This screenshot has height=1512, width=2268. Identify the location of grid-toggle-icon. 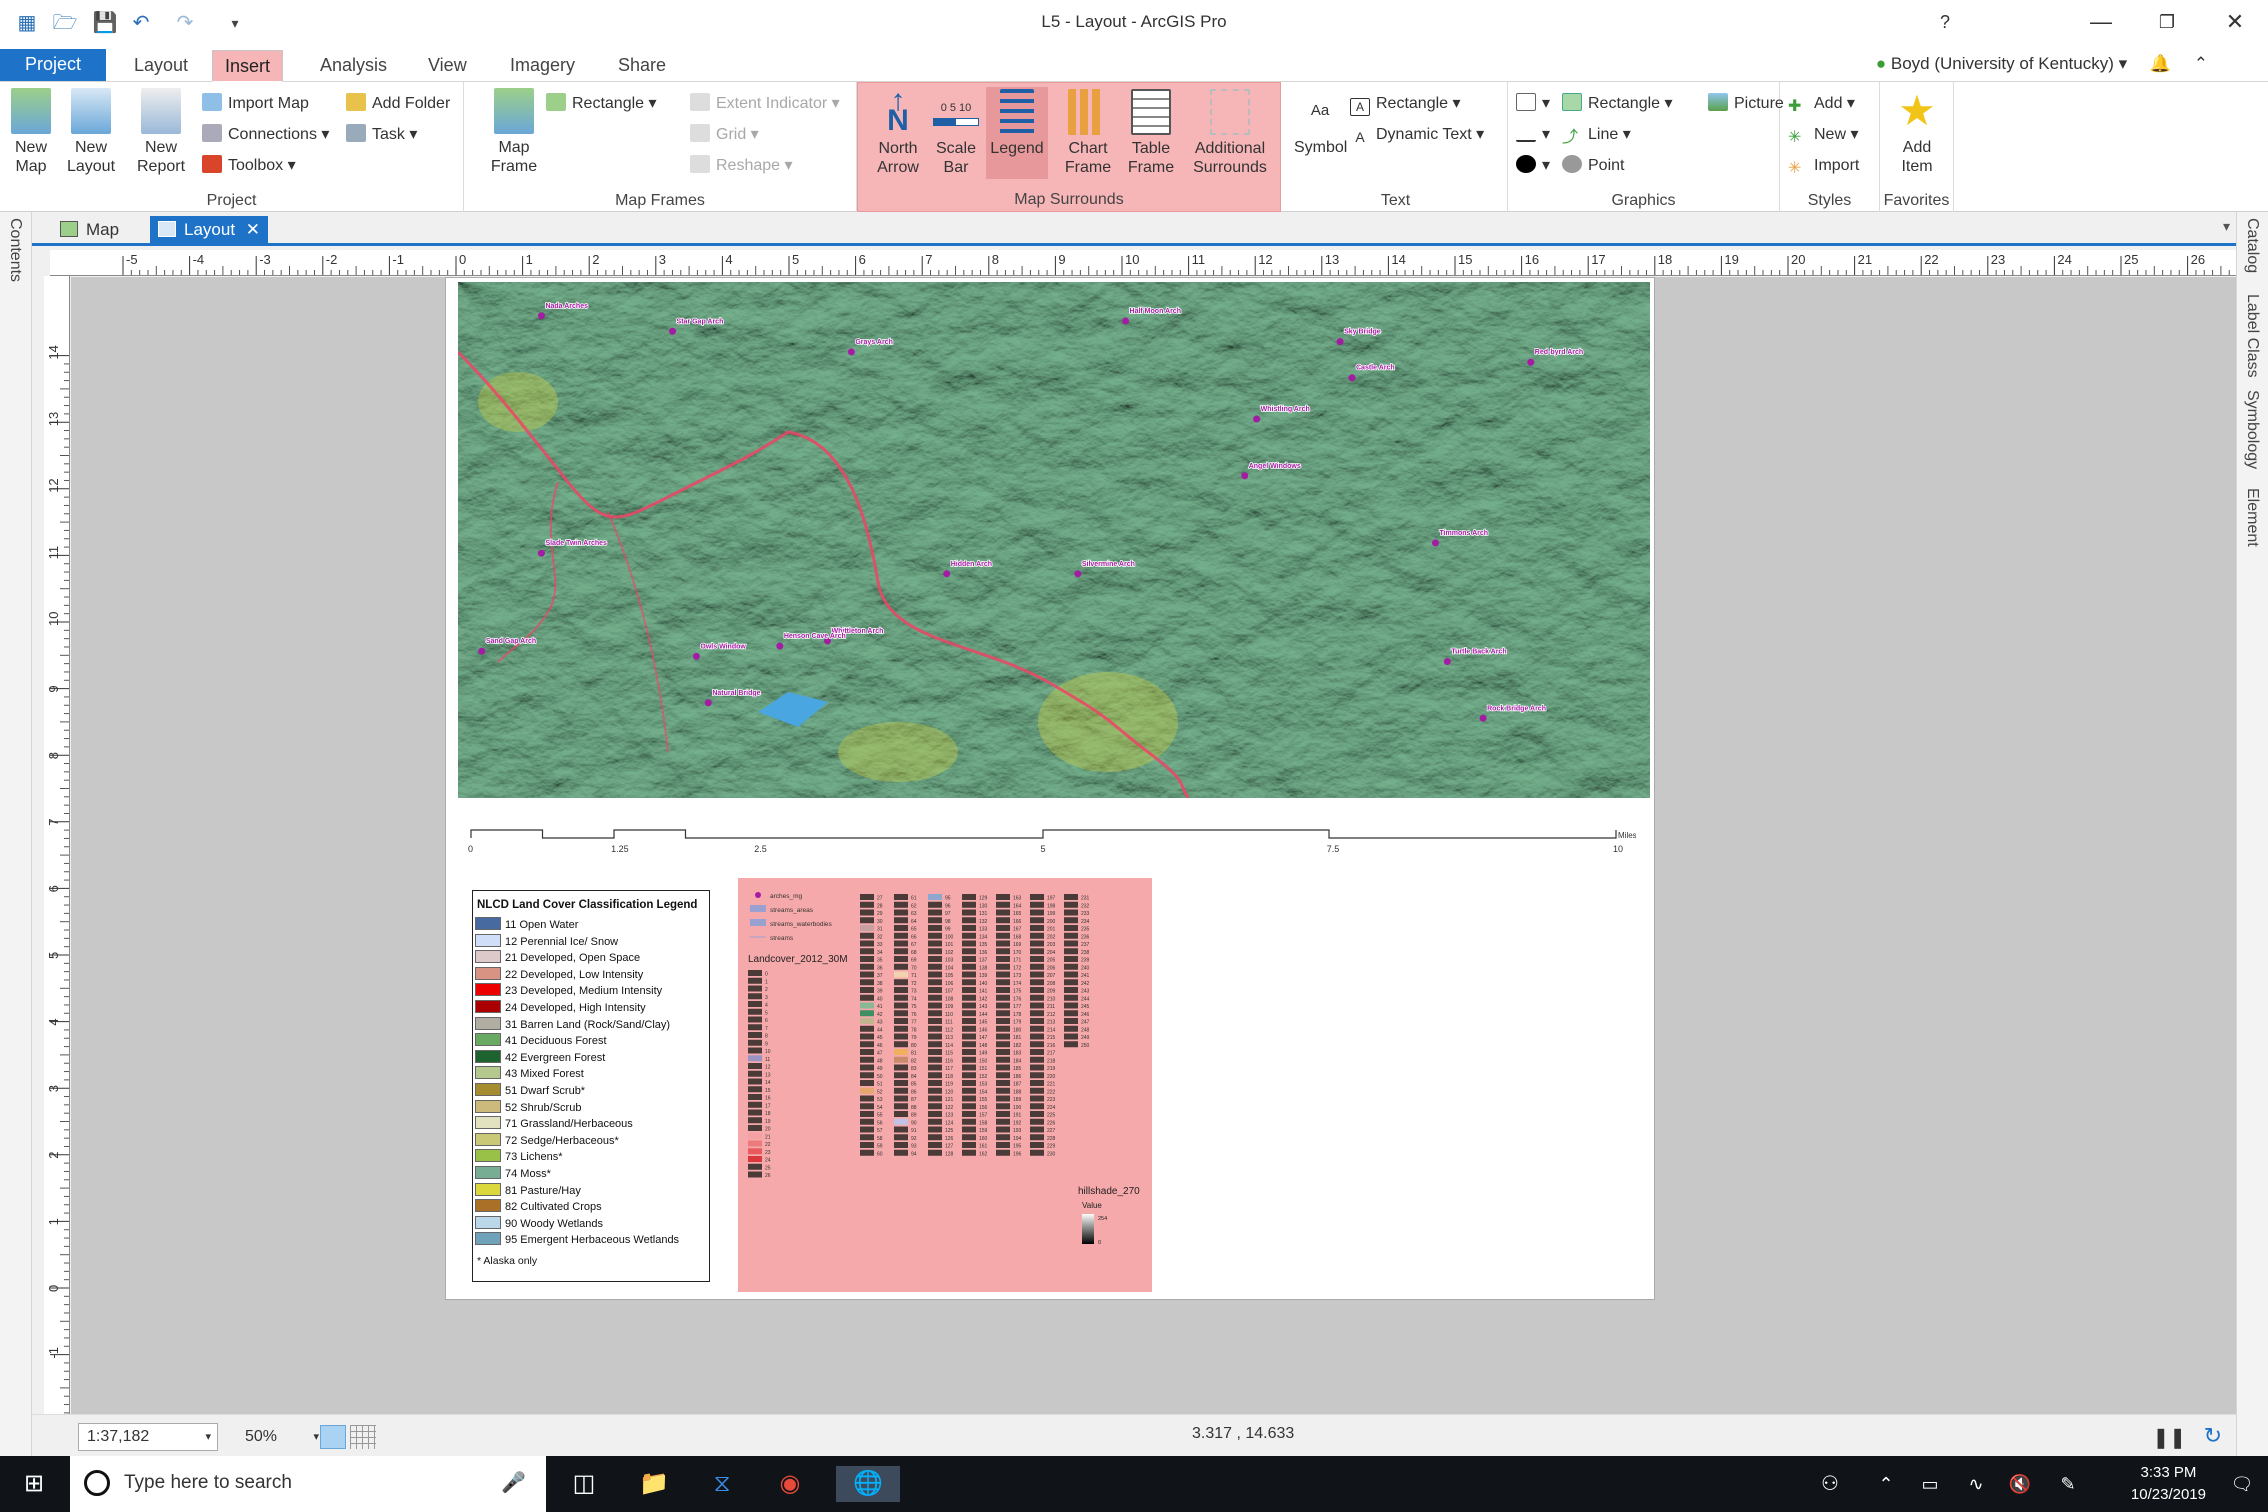
(363, 1437).